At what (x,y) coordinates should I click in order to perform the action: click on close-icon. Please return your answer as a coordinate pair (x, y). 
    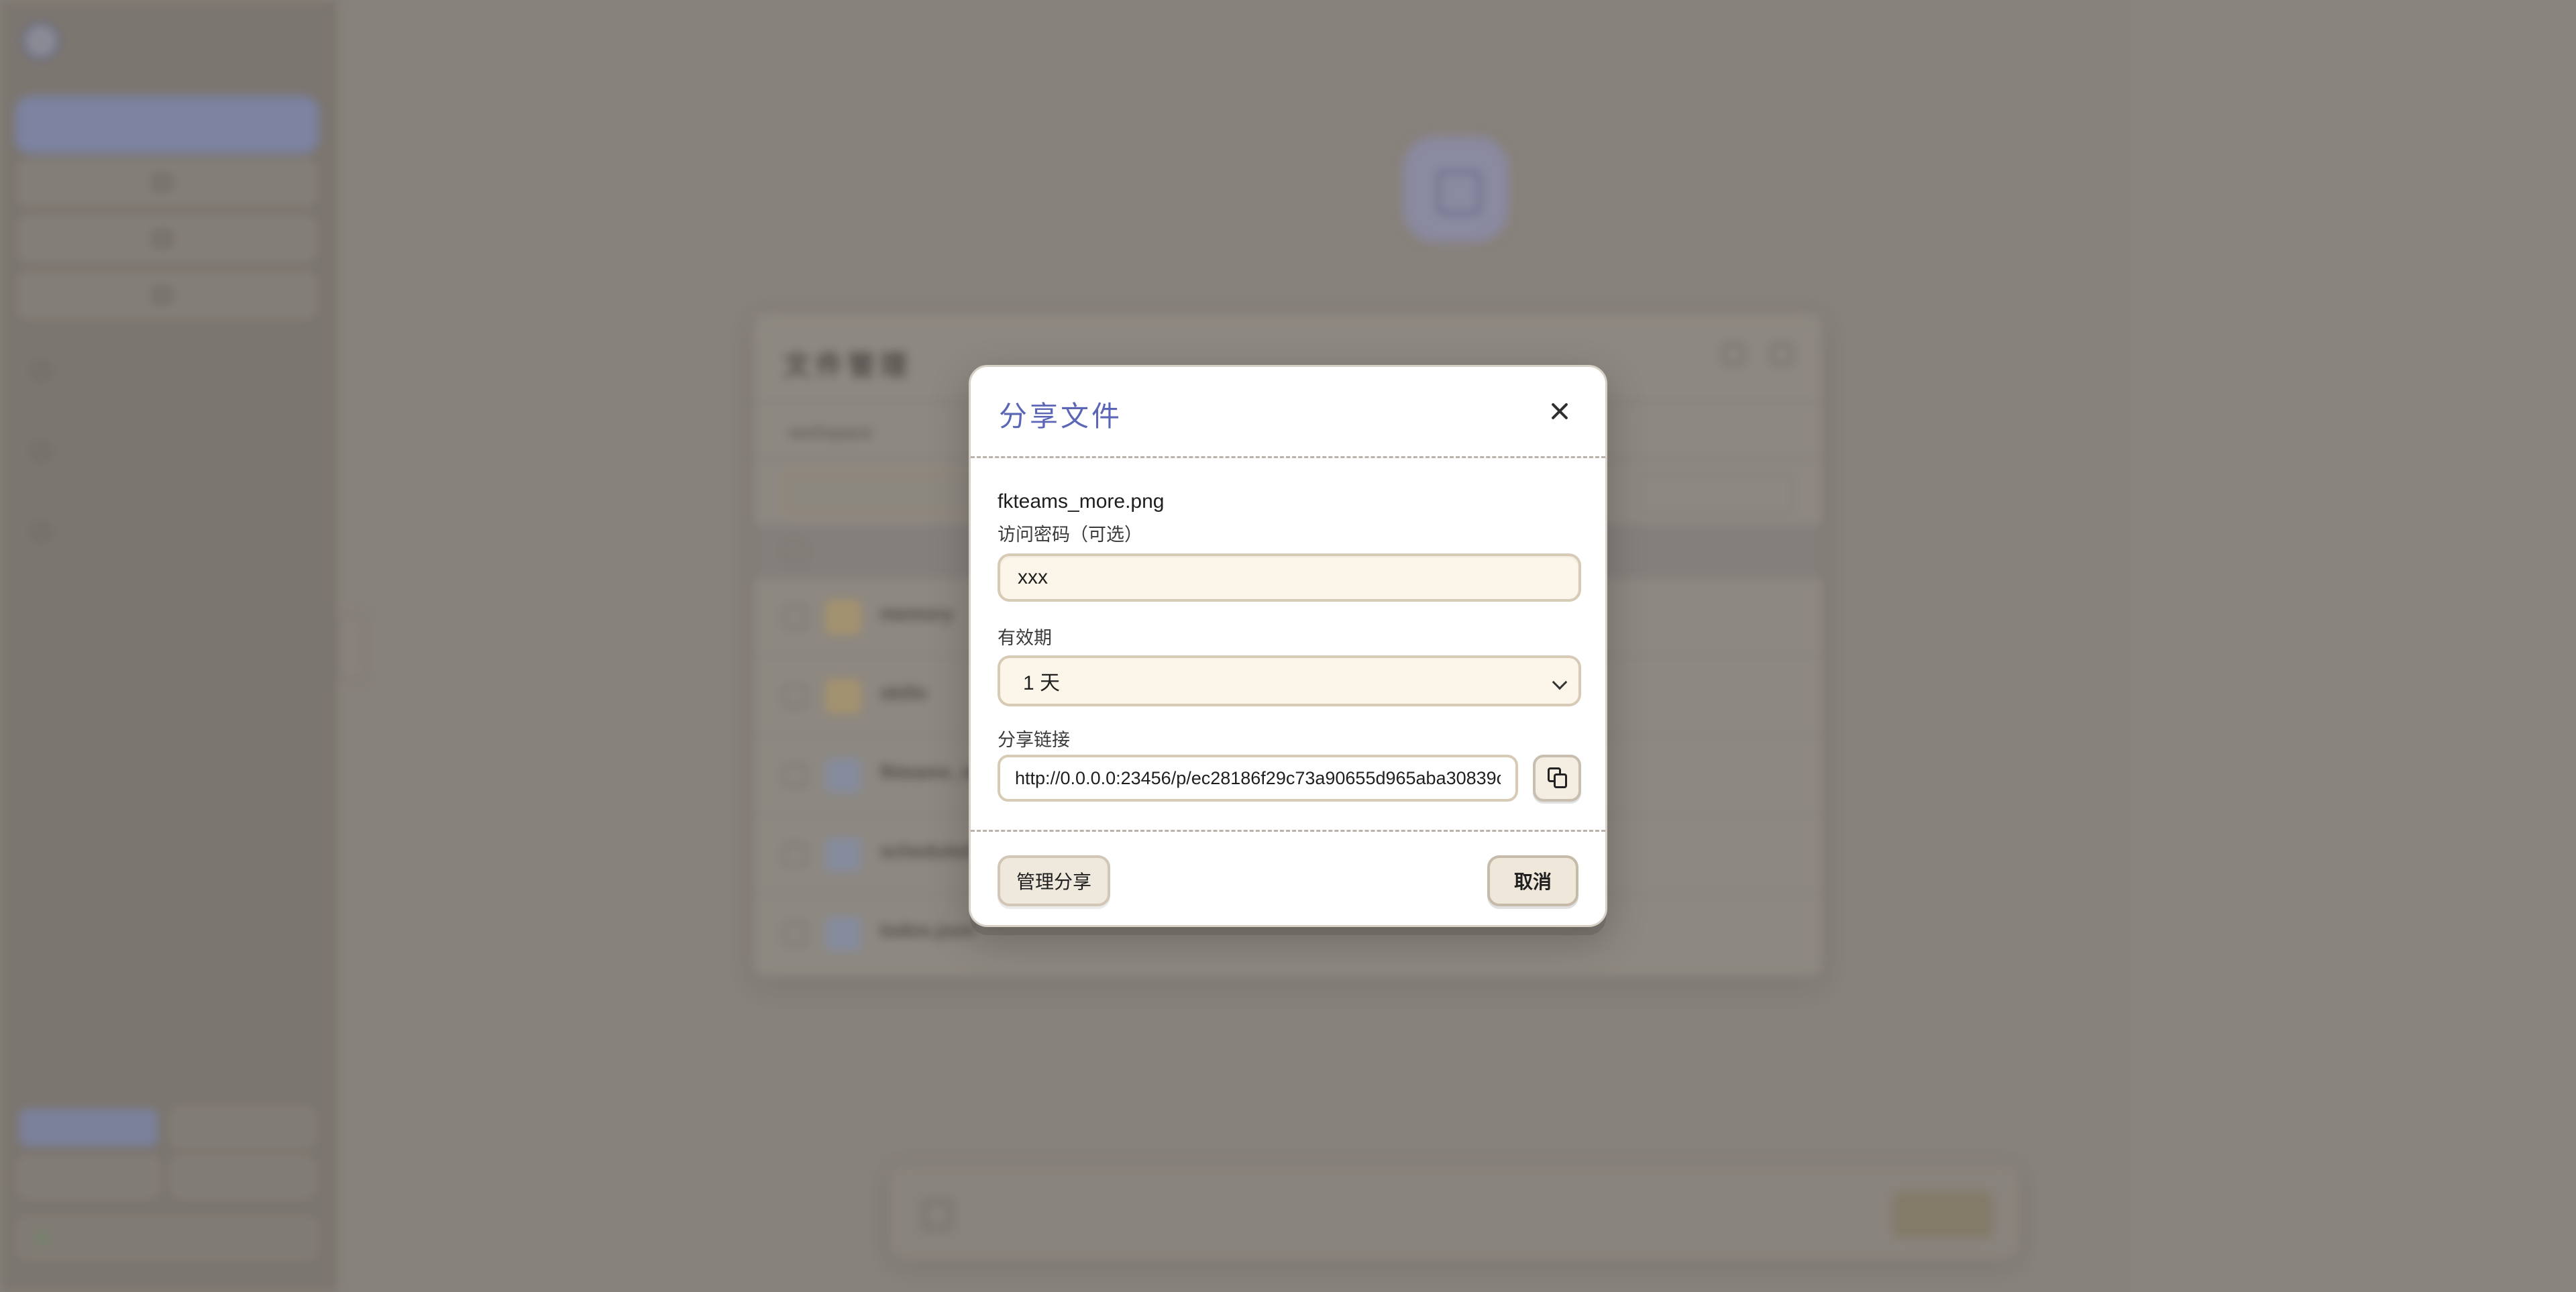
    Looking at the image, I should click on (1559, 411).